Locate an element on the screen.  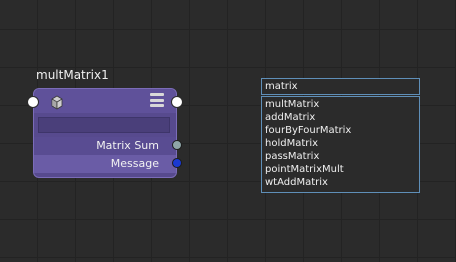
search-input is located at coordinates (340, 86).